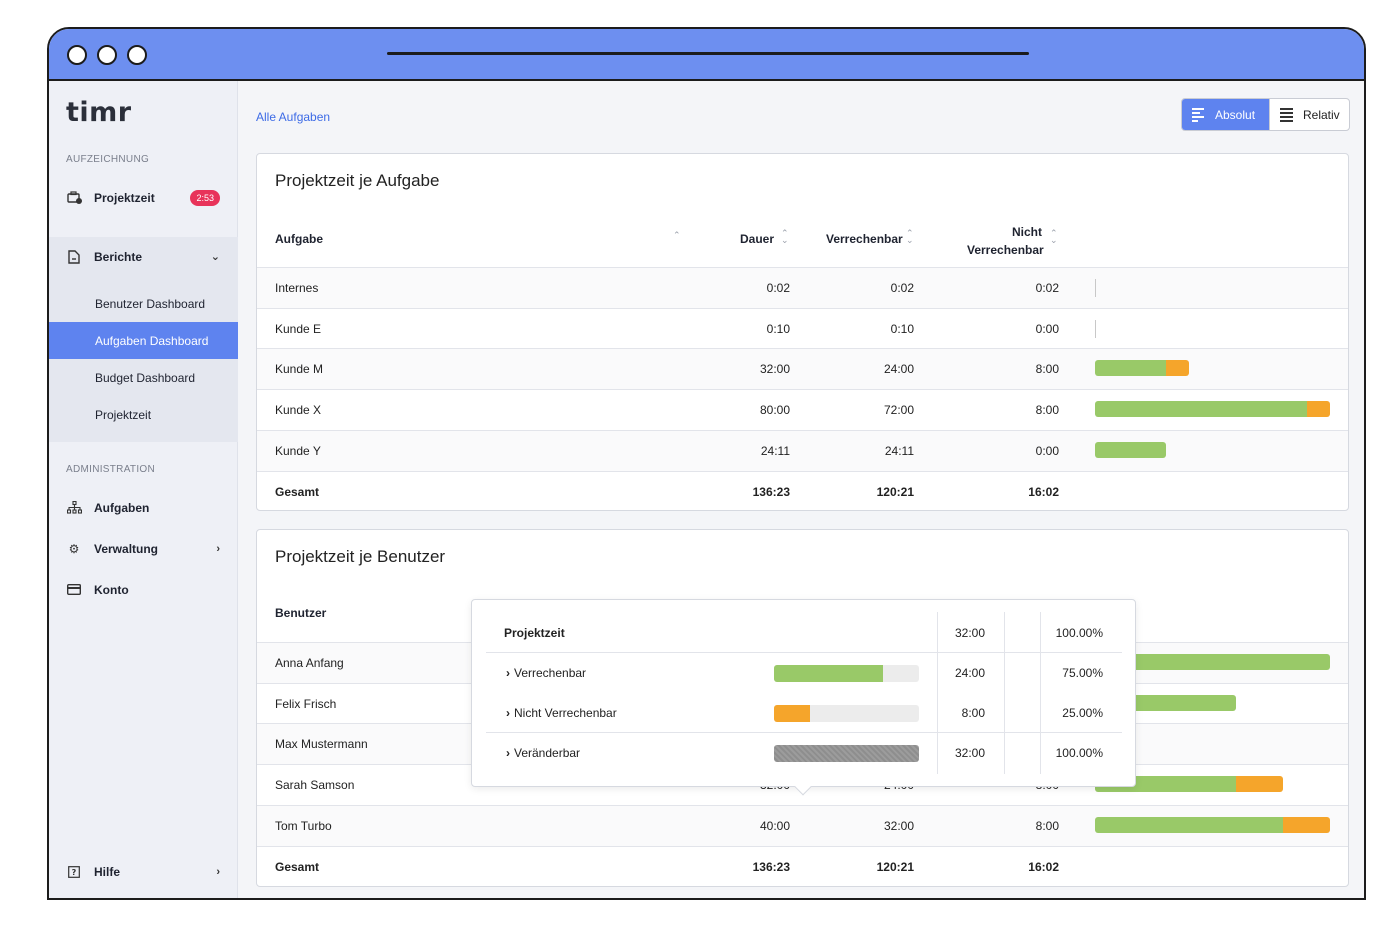 The width and height of the screenshot is (1400, 926). Describe the element at coordinates (802, 328) in the screenshot. I see `table-row: Kunde E 0:10 0:10 0:00` at that location.